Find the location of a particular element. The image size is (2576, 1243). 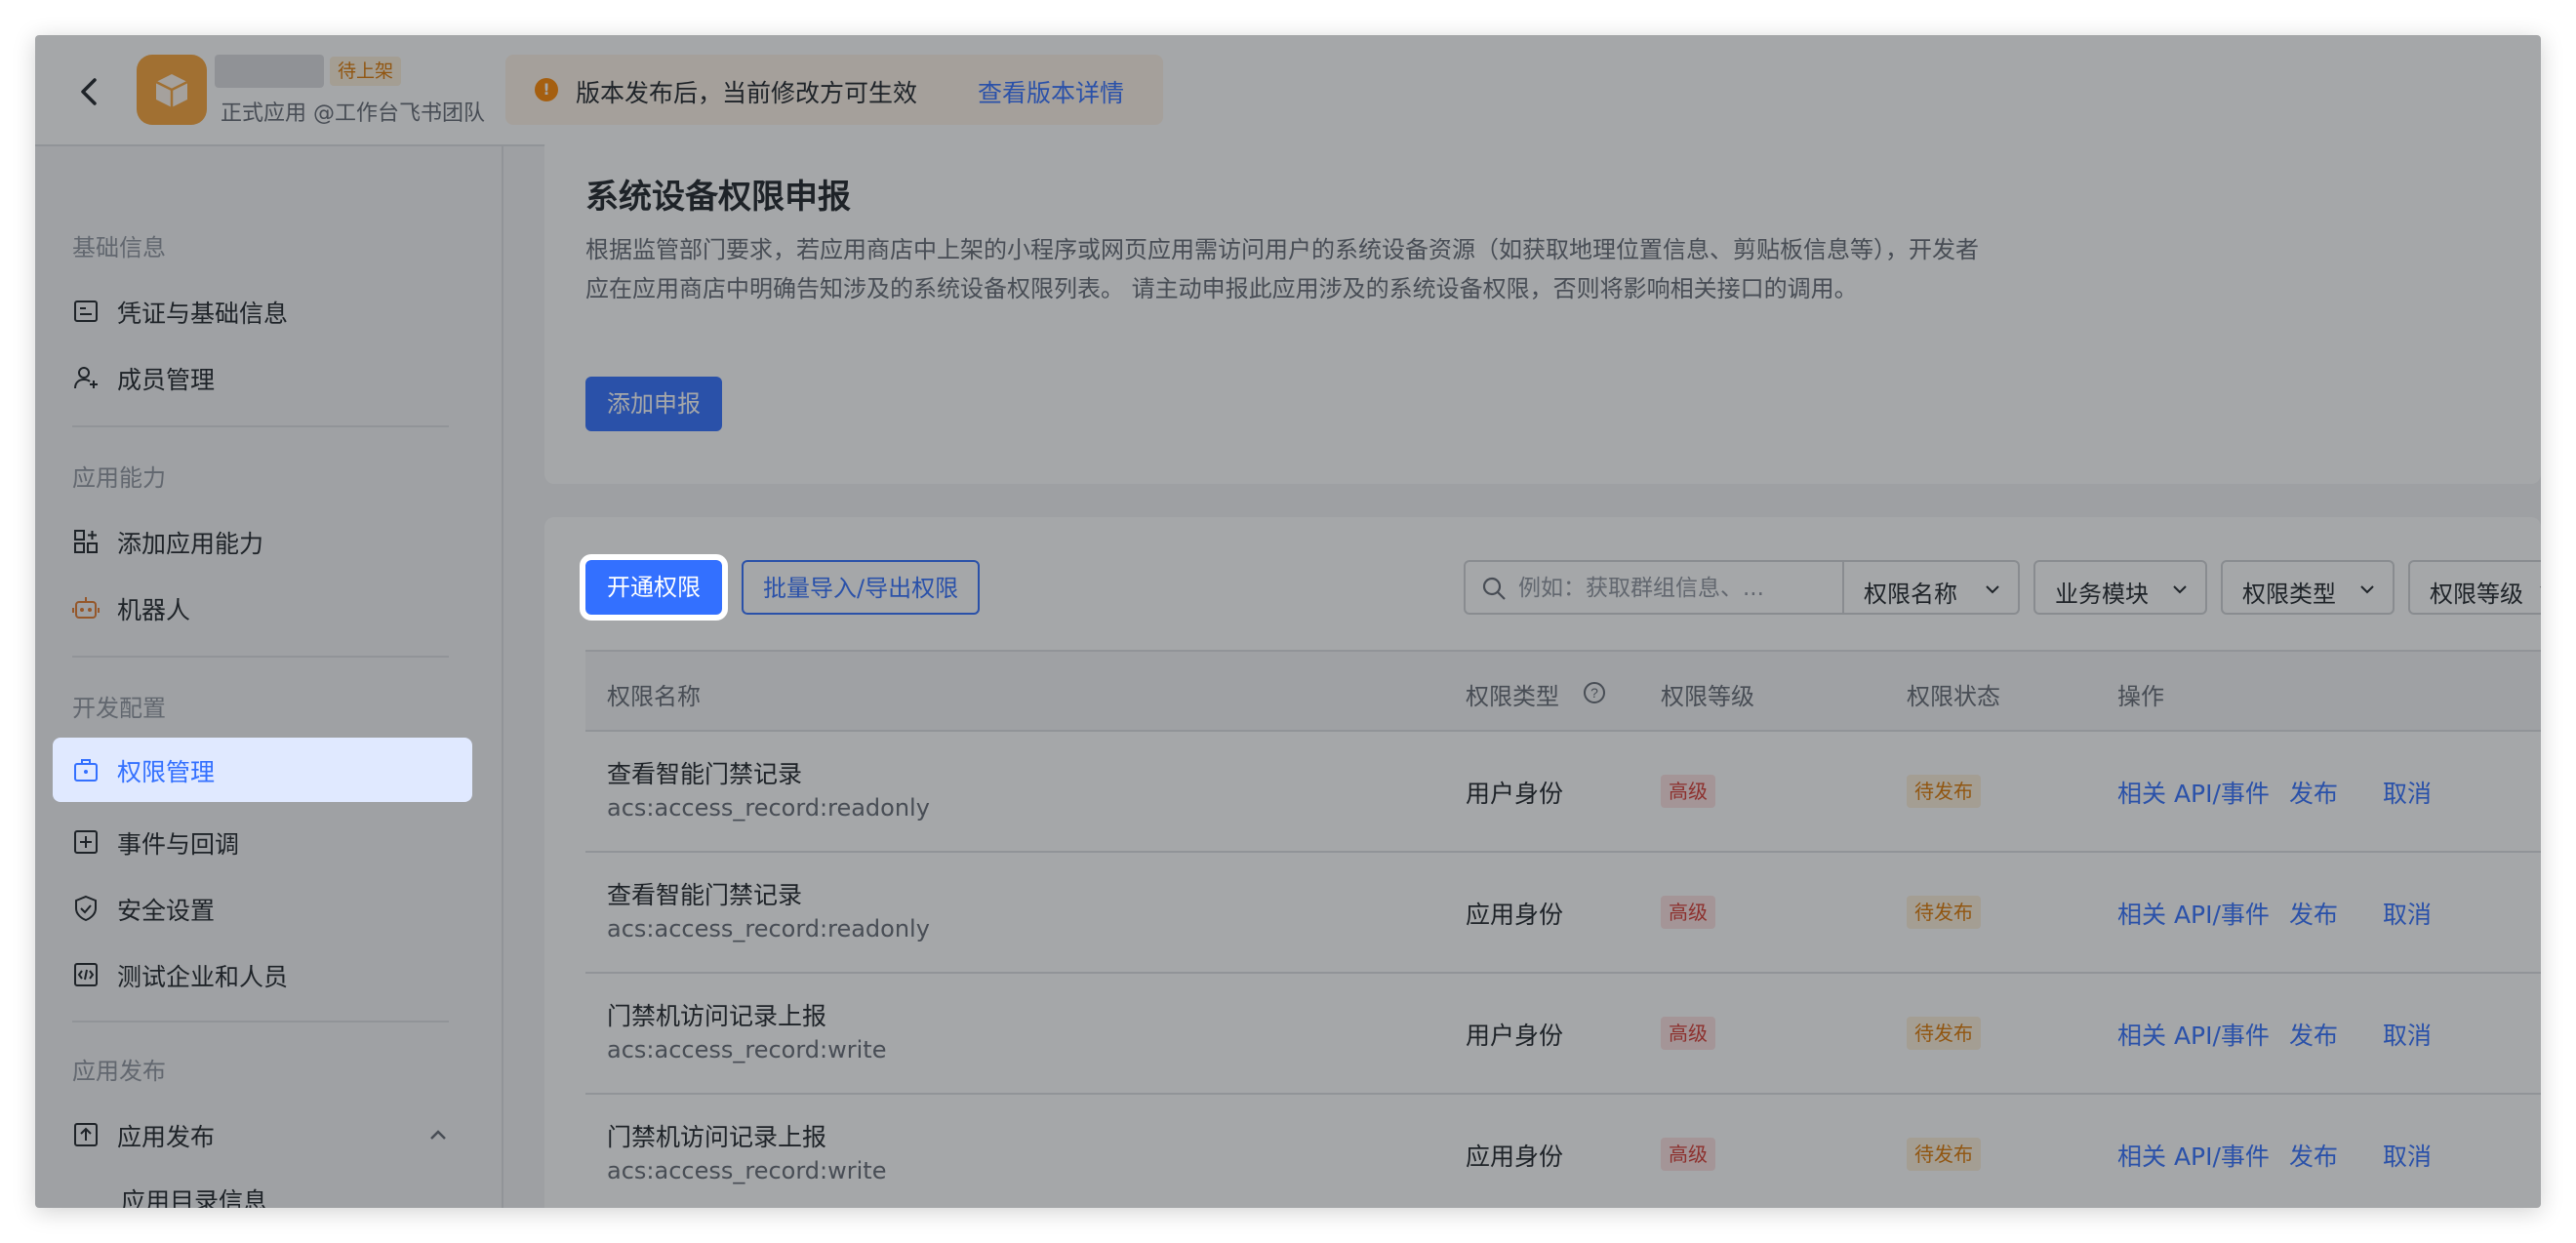

permission-key: acs:access_record:readonly is located at coordinates (768, 928).